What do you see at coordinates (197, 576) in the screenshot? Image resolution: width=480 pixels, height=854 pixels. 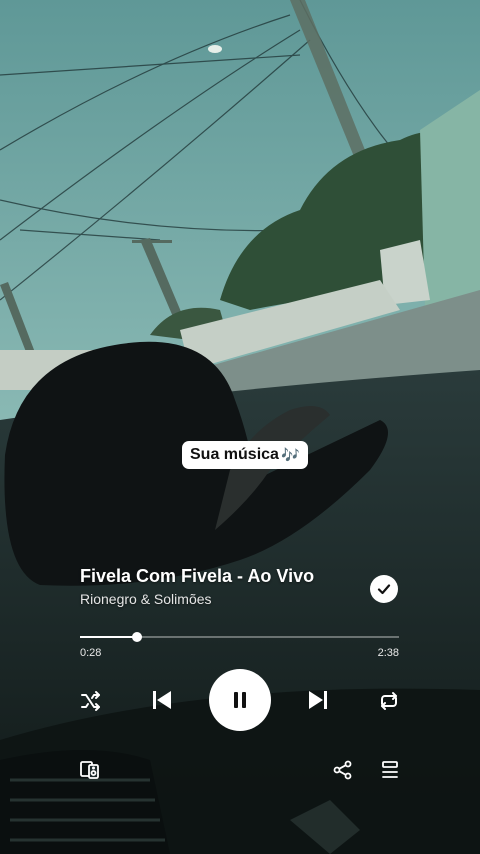 I see `track-title: Fivela Com Fivela - Ao Vivo` at bounding box center [197, 576].